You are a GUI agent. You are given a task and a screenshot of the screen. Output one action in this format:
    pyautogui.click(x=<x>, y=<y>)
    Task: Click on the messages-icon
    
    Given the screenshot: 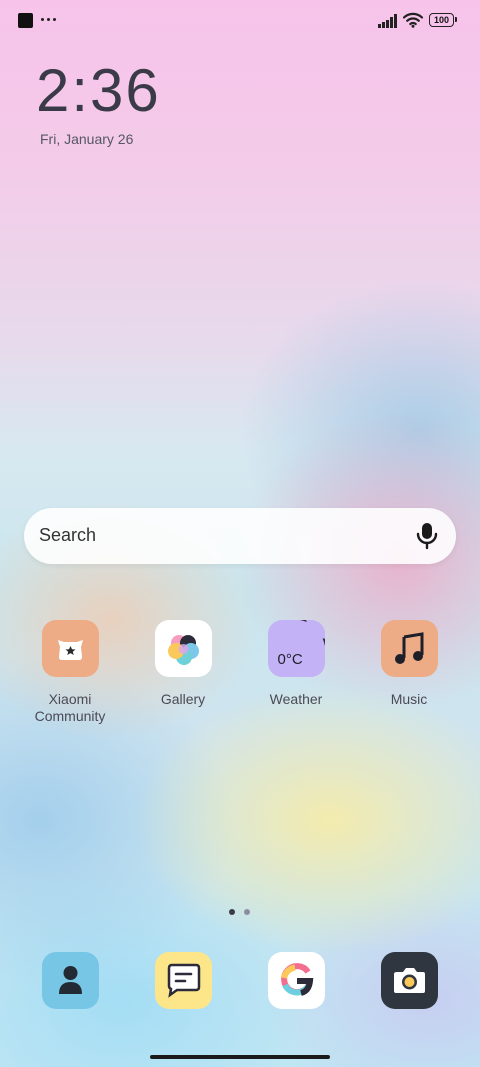 What is the action you would take?
    pyautogui.click(x=184, y=980)
    